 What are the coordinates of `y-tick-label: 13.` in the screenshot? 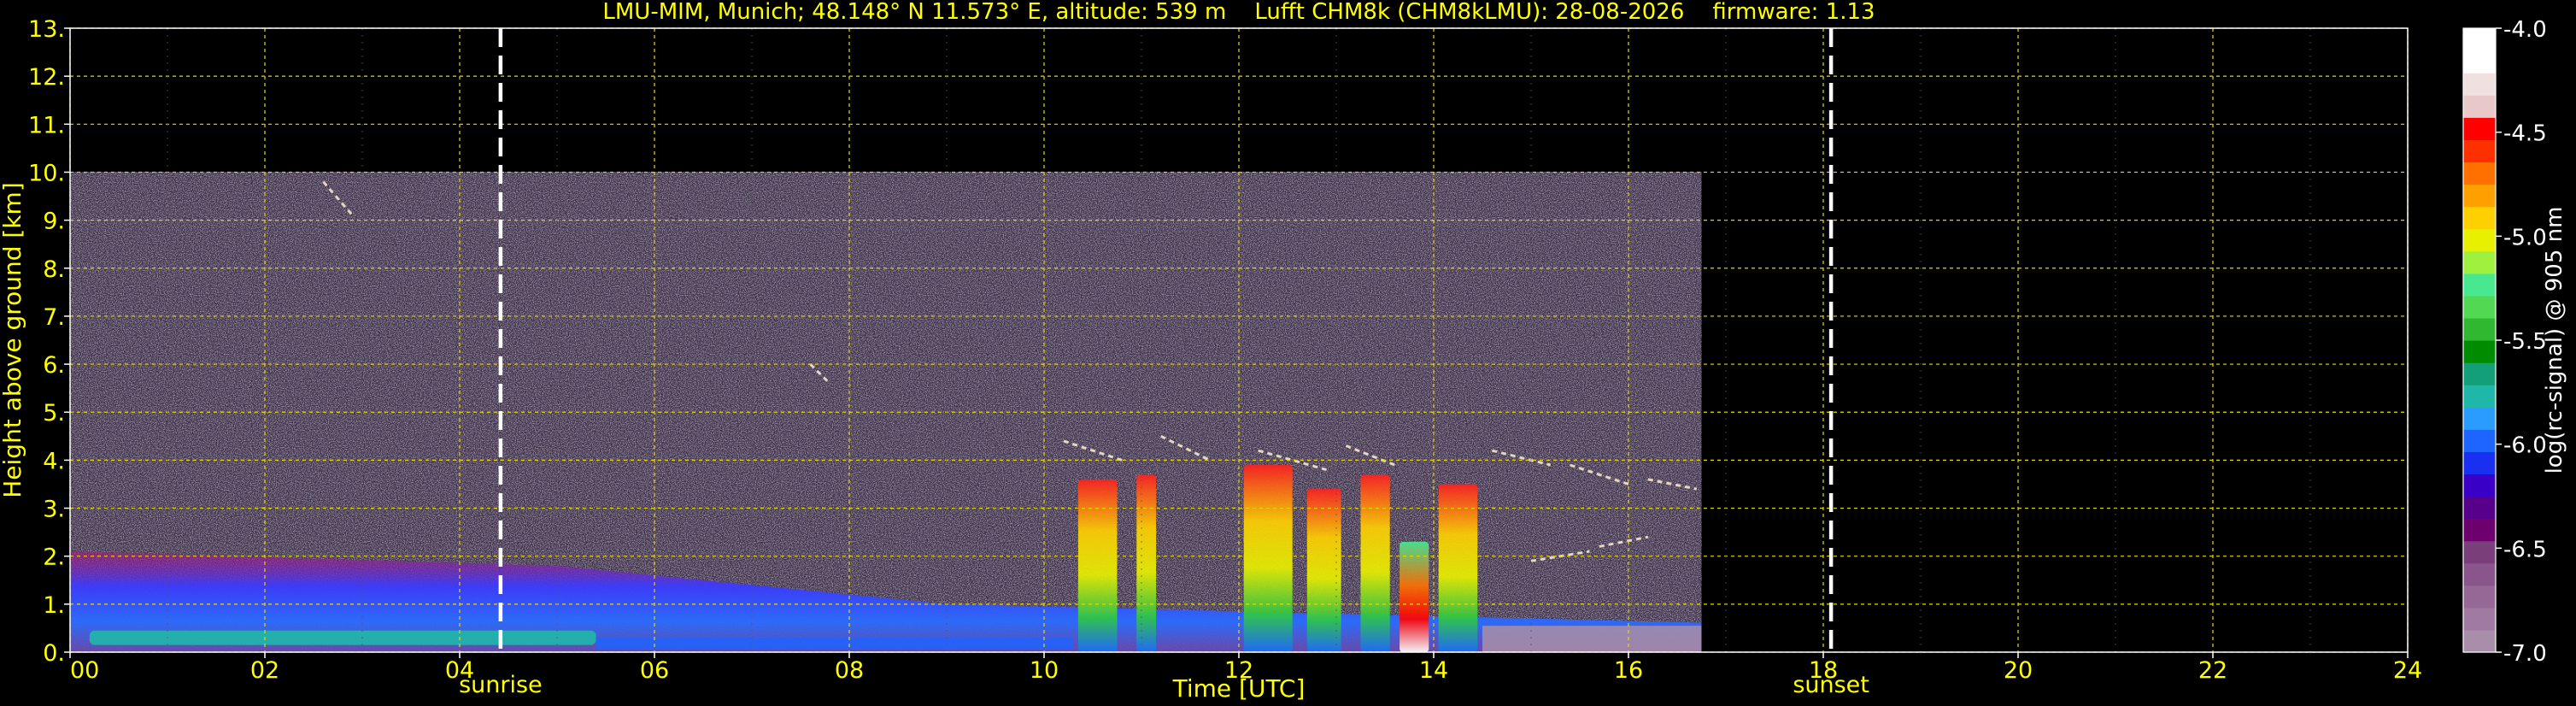 It's located at (46, 29).